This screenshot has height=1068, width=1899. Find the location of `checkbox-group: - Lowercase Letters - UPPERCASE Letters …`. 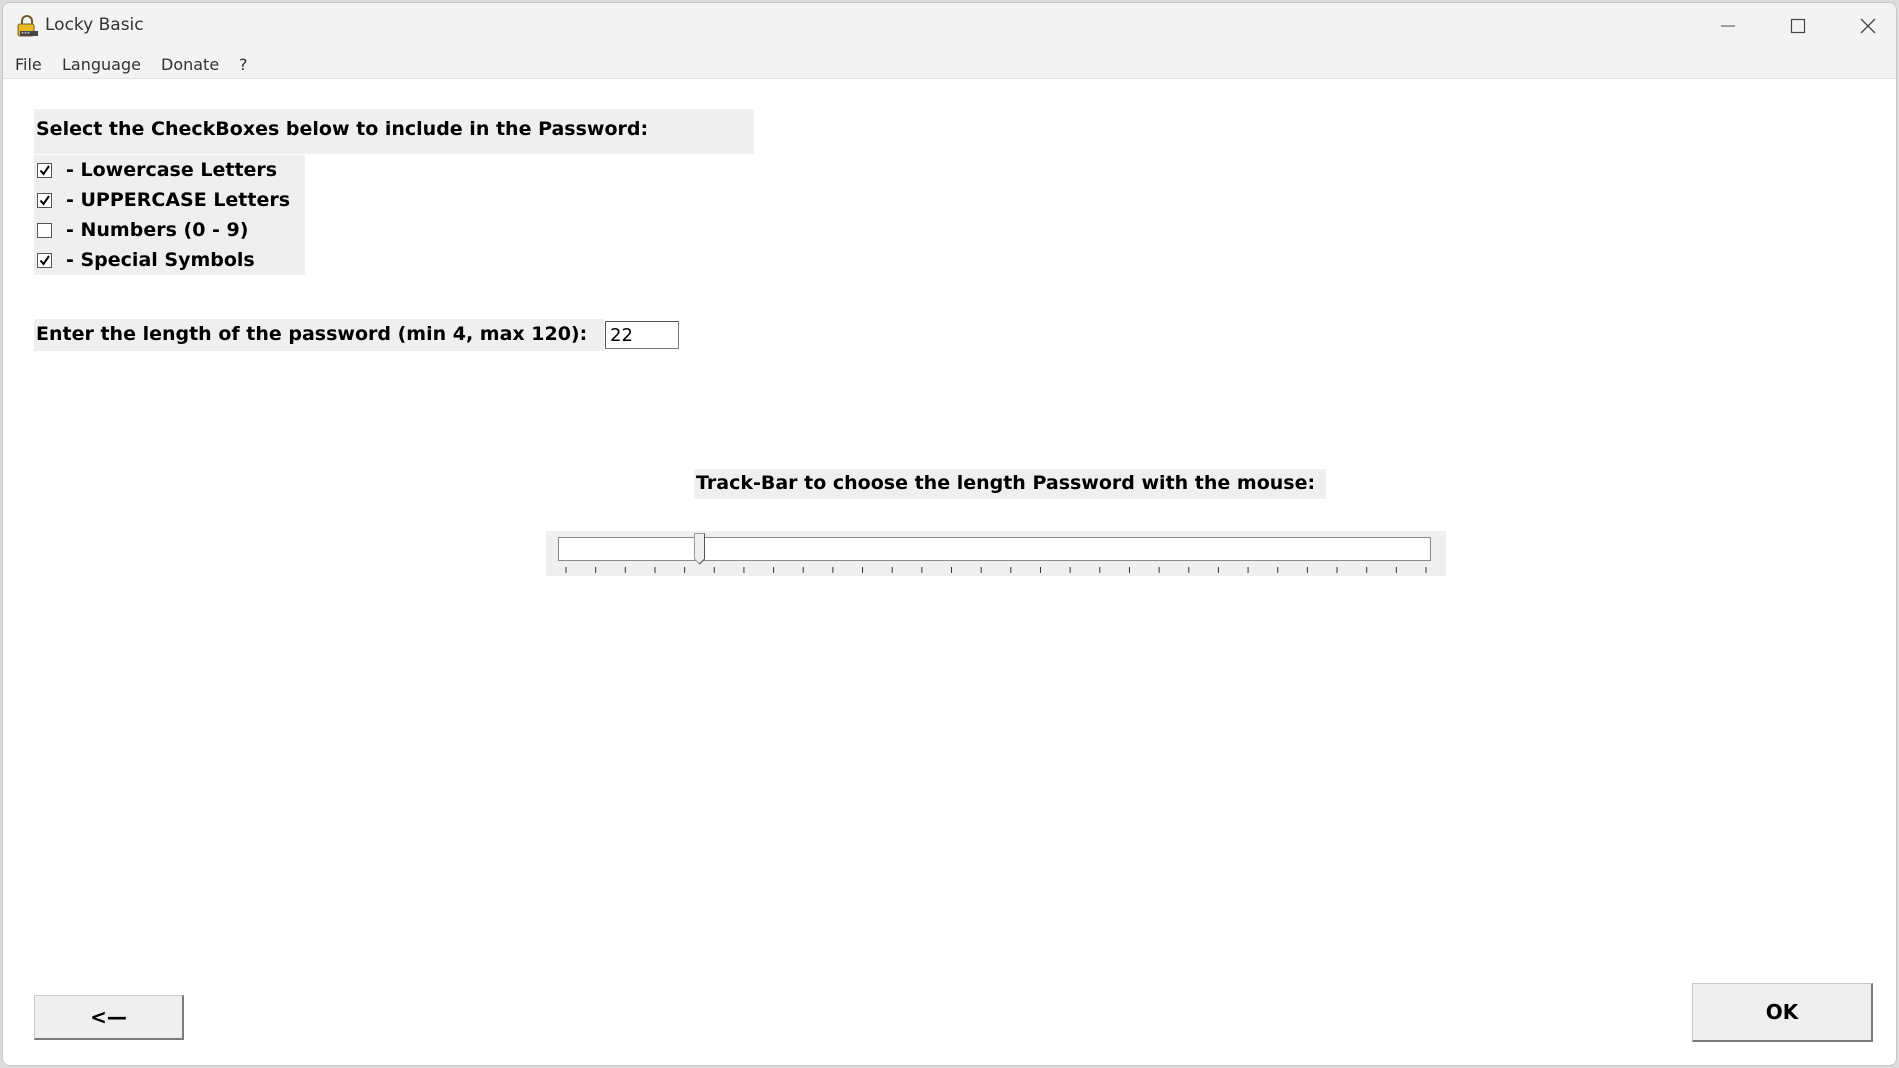

checkbox-group: - Lowercase Letters - UPPERCASE Letters … is located at coordinates (169, 215).